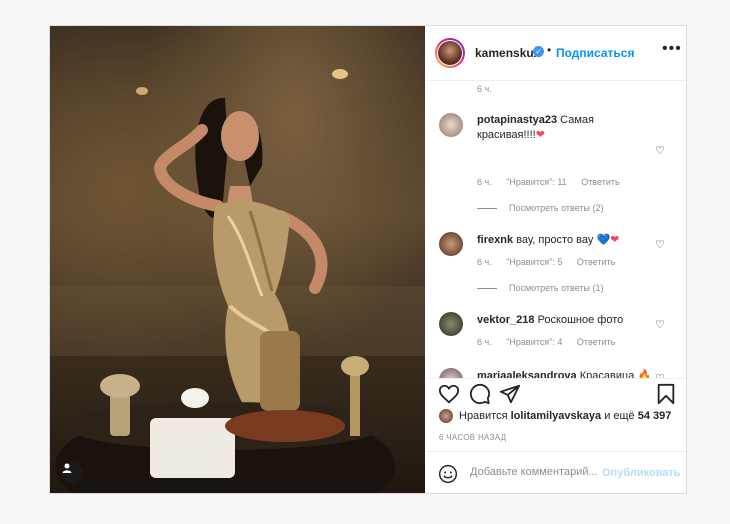  Describe the element at coordinates (672, 49) in the screenshot. I see `more-options-icon: •••` at that location.